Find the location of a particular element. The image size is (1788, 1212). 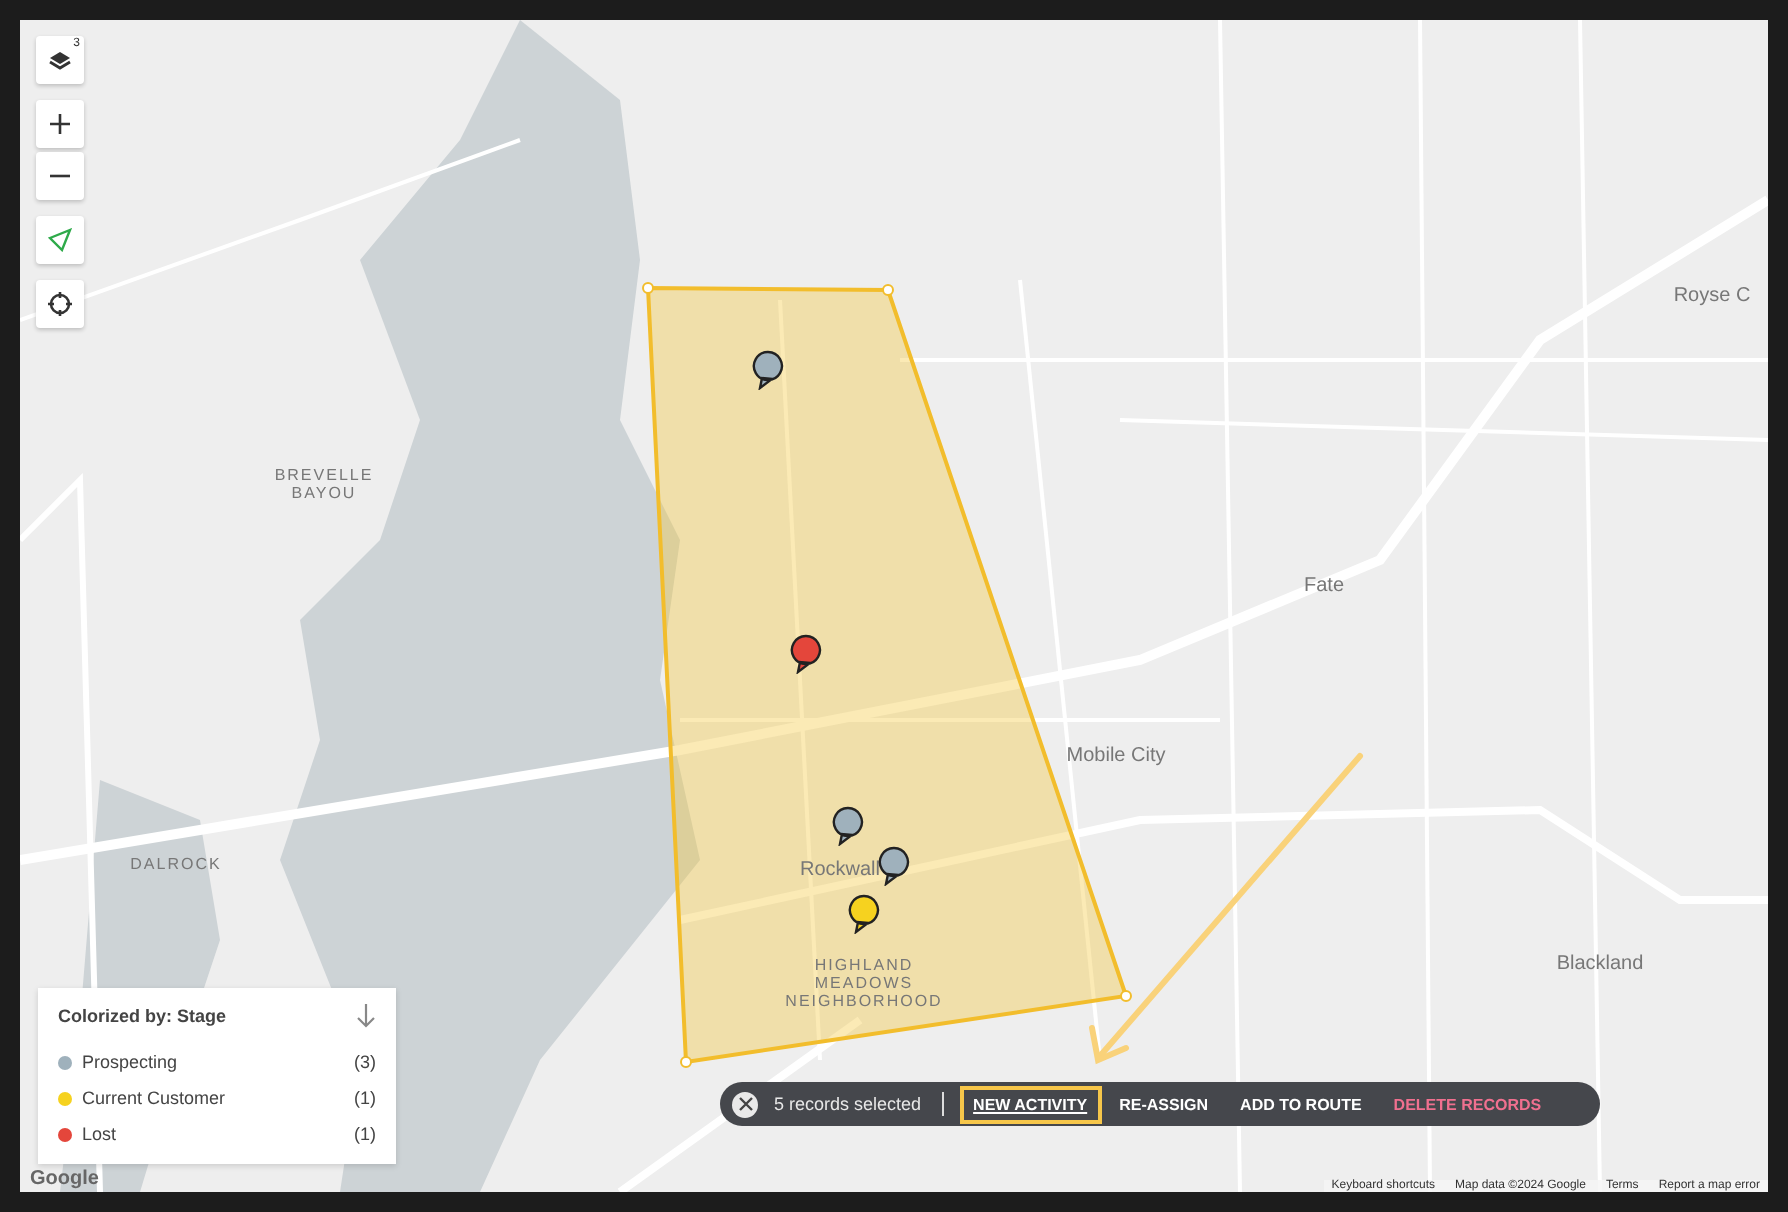

draw-polygon-button is located at coordinates (60, 240).